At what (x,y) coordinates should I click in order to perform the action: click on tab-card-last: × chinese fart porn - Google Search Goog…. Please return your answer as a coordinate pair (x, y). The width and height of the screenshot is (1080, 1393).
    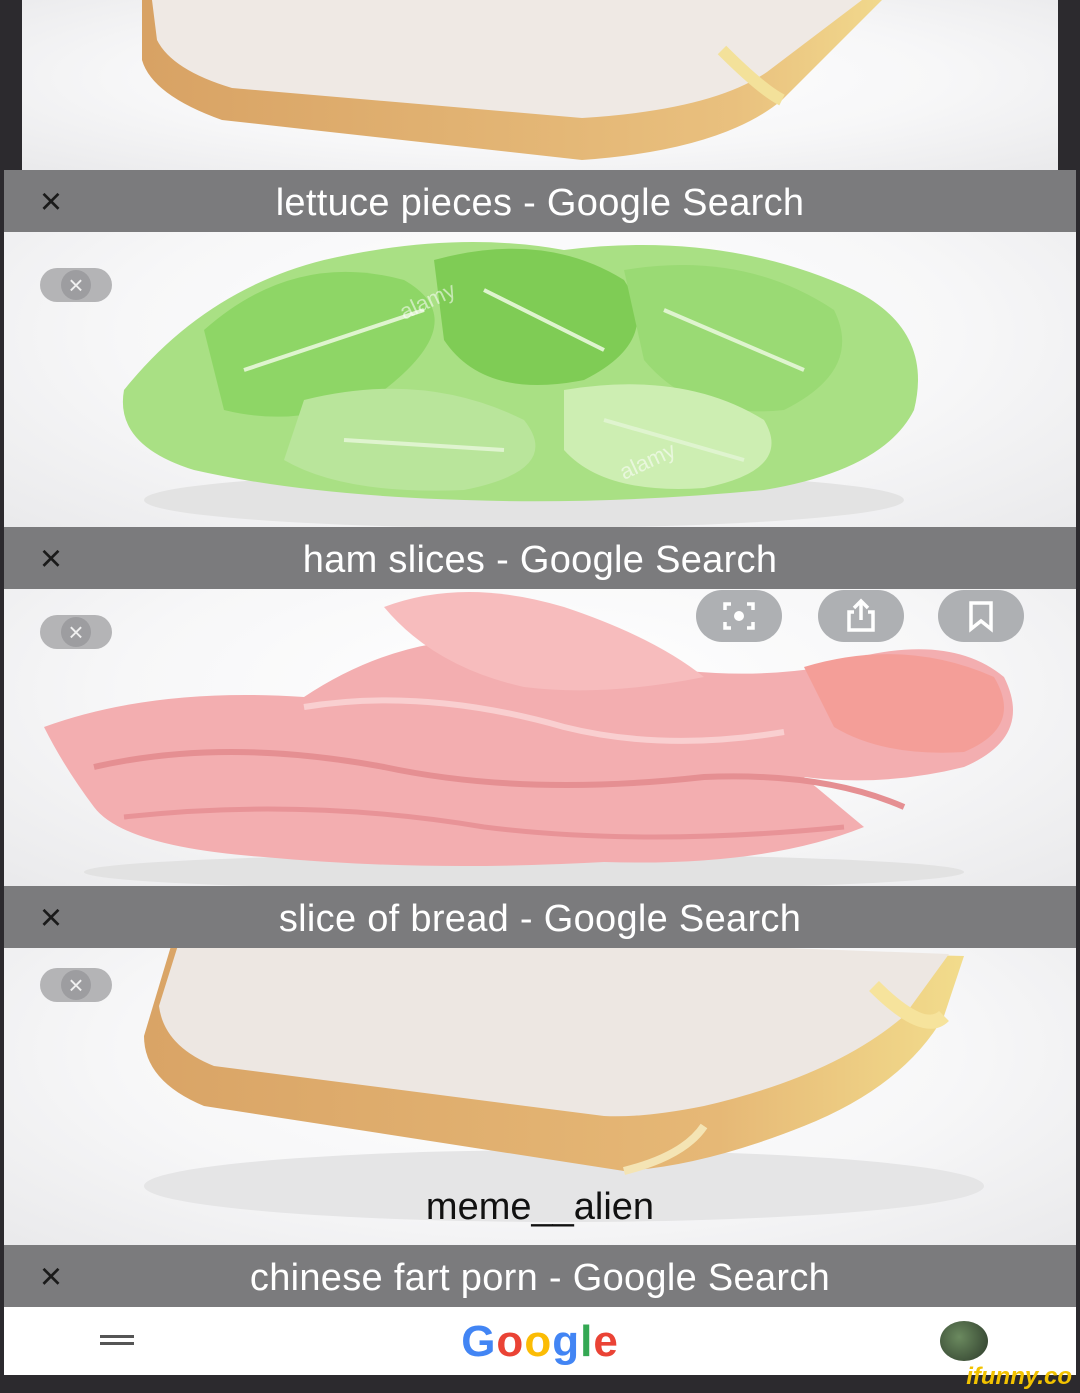
    Looking at the image, I should click on (540, 1310).